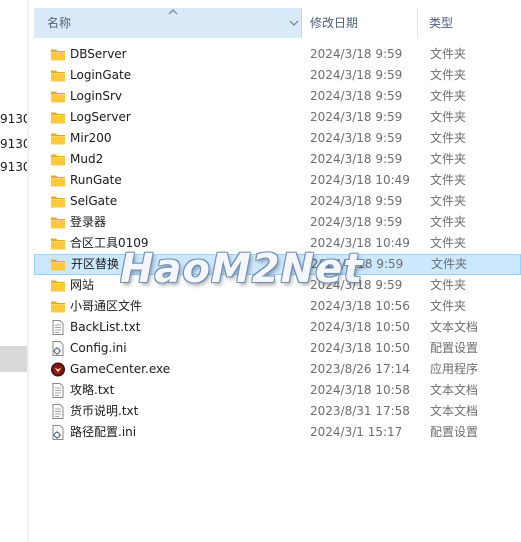 This screenshot has width=521, height=542. I want to click on file-row: RunGate 2024/3/18 10:49 文件夹, so click(277, 180).